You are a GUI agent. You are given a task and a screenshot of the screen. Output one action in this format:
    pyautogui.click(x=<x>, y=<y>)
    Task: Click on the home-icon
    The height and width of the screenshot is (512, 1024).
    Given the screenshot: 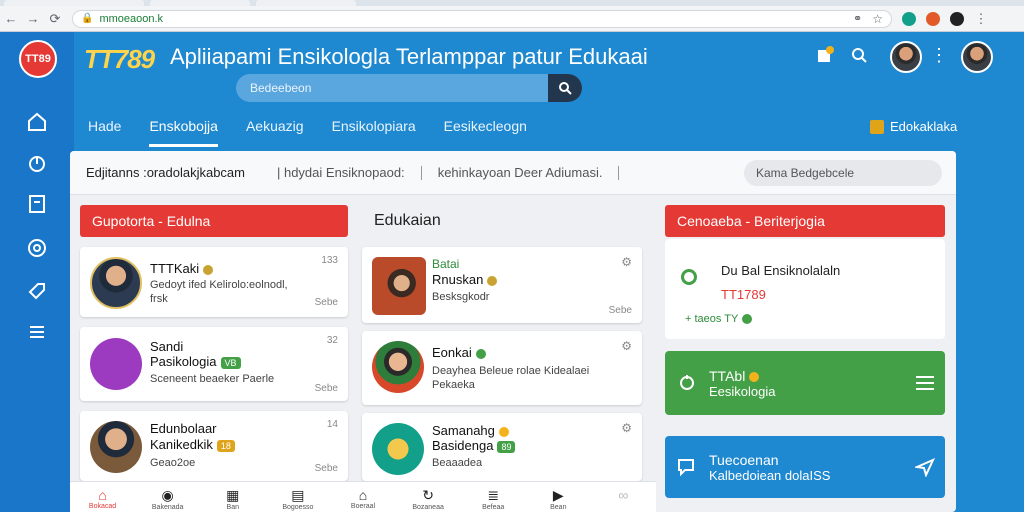 What is the action you would take?
    pyautogui.click(x=37, y=122)
    